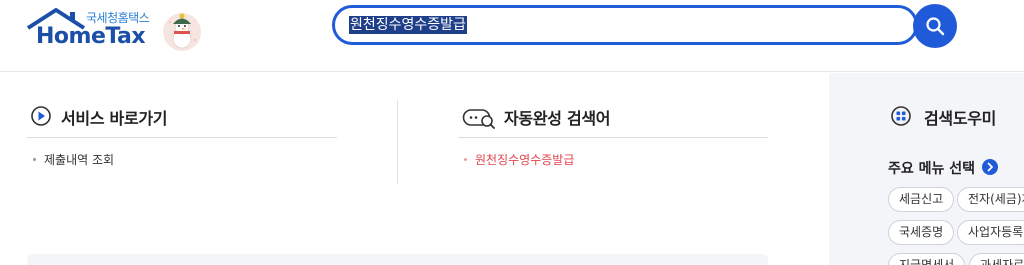 The width and height of the screenshot is (1024, 265). I want to click on services-item-label: 제출내역 조회, so click(79, 160).